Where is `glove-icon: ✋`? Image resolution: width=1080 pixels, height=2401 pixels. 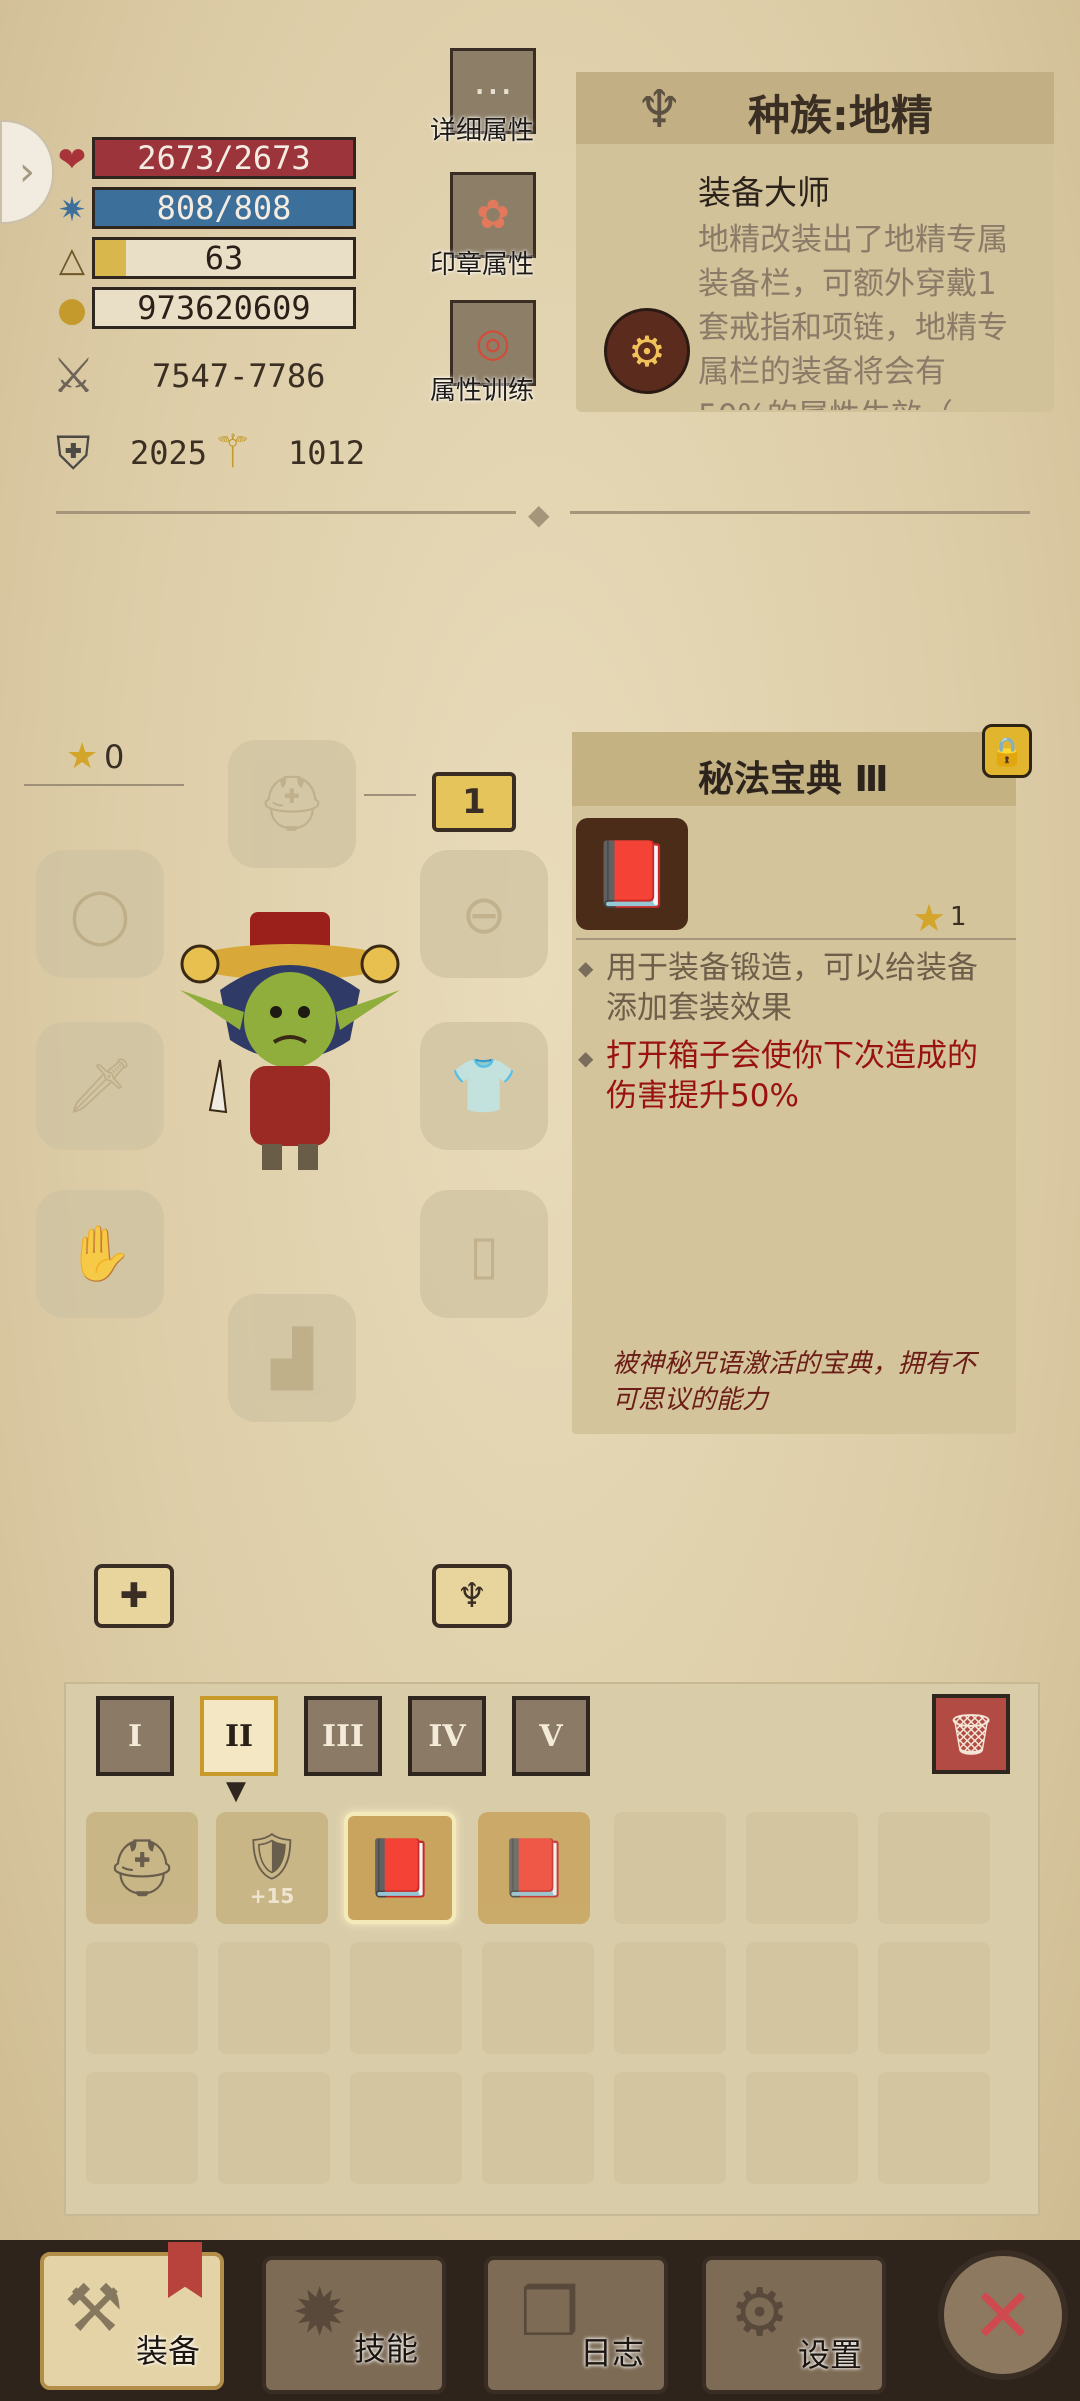
glove-icon: ✋ is located at coordinates (100, 1253).